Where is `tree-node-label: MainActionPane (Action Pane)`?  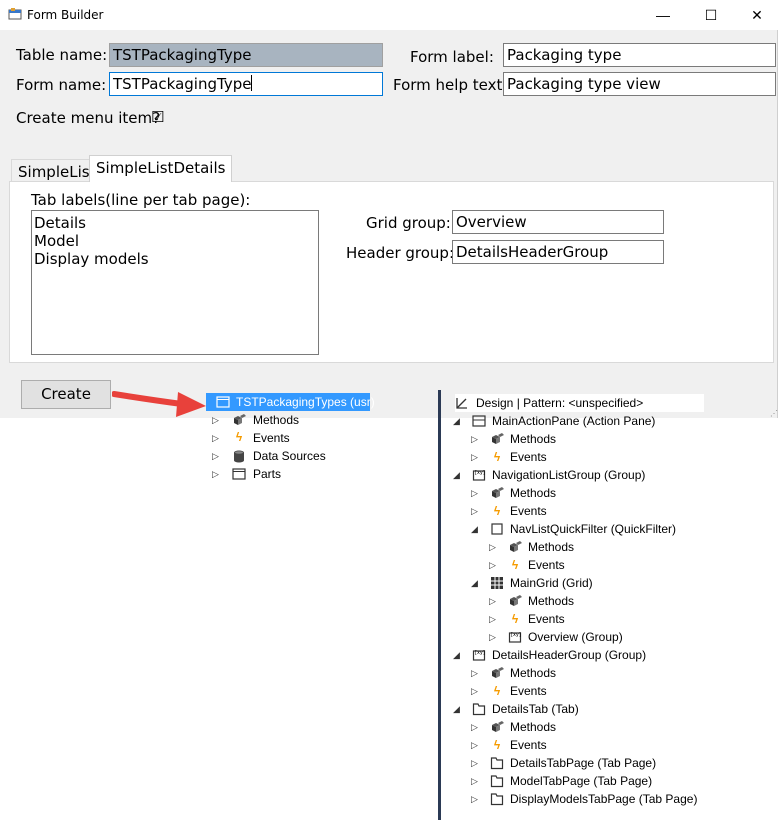 tree-node-label: MainActionPane (Action Pane) is located at coordinates (574, 421).